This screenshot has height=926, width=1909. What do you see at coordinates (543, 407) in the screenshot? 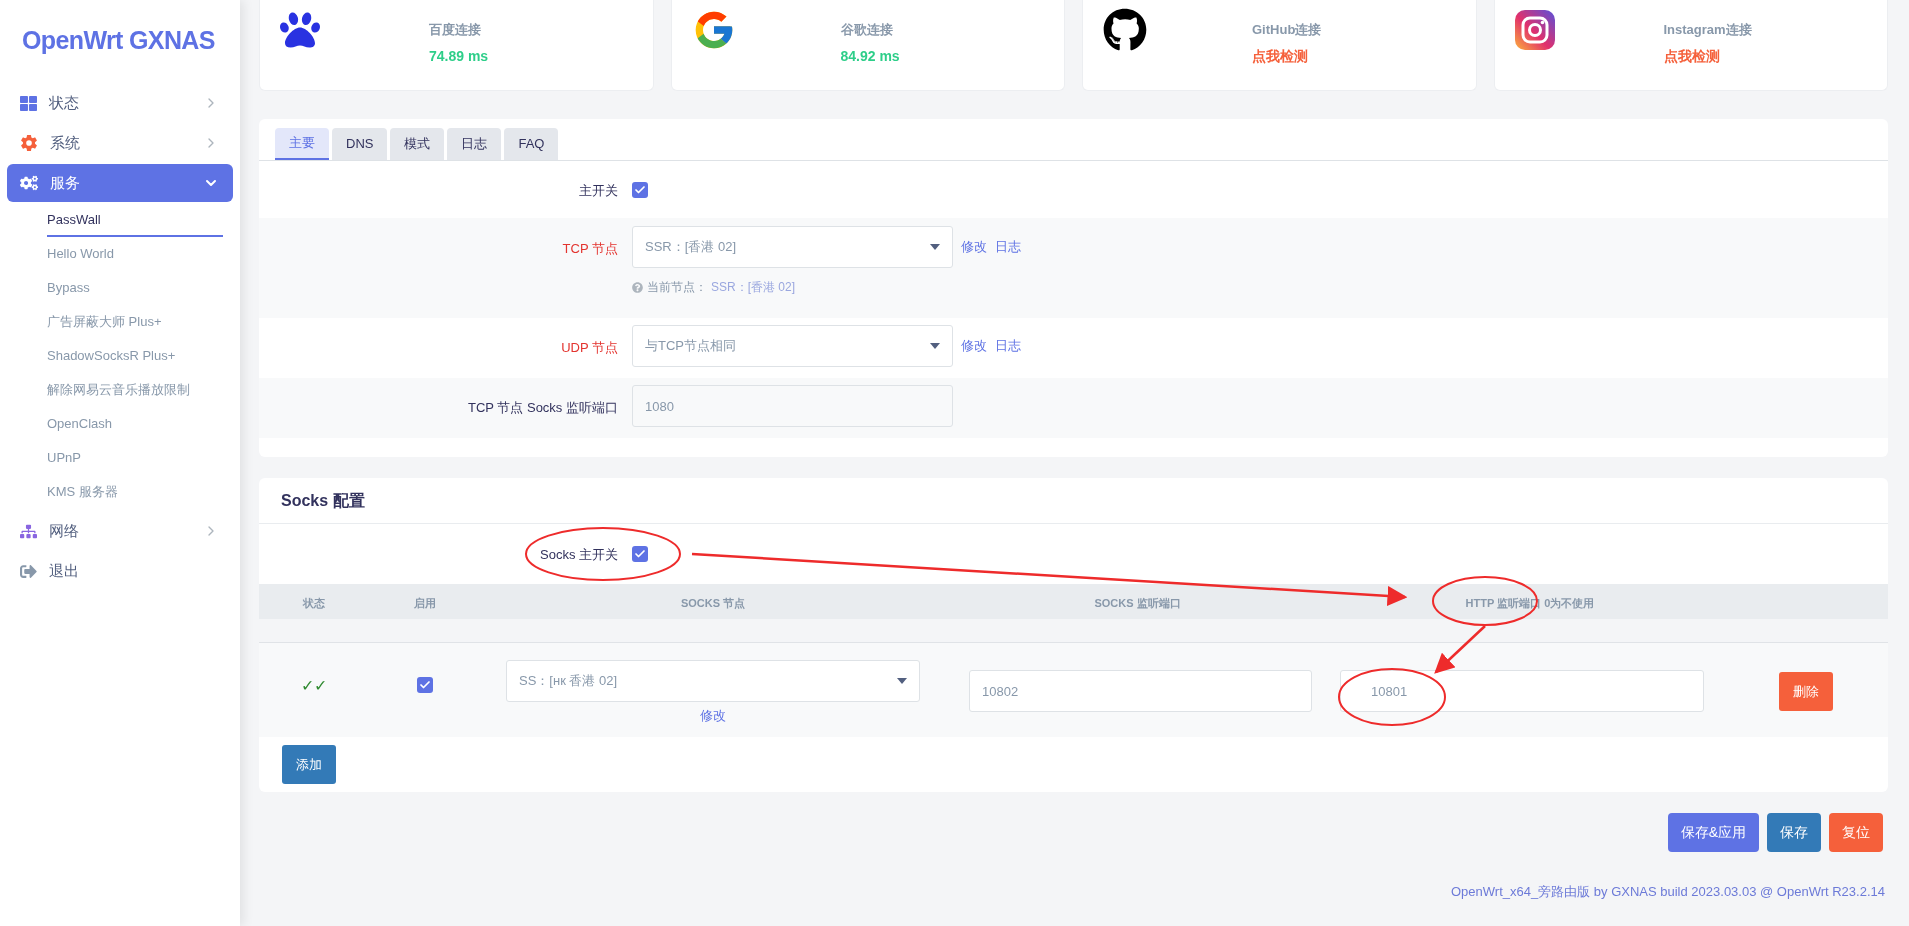
I see `field-label: TCP 节点 Socks 监听端口` at bounding box center [543, 407].